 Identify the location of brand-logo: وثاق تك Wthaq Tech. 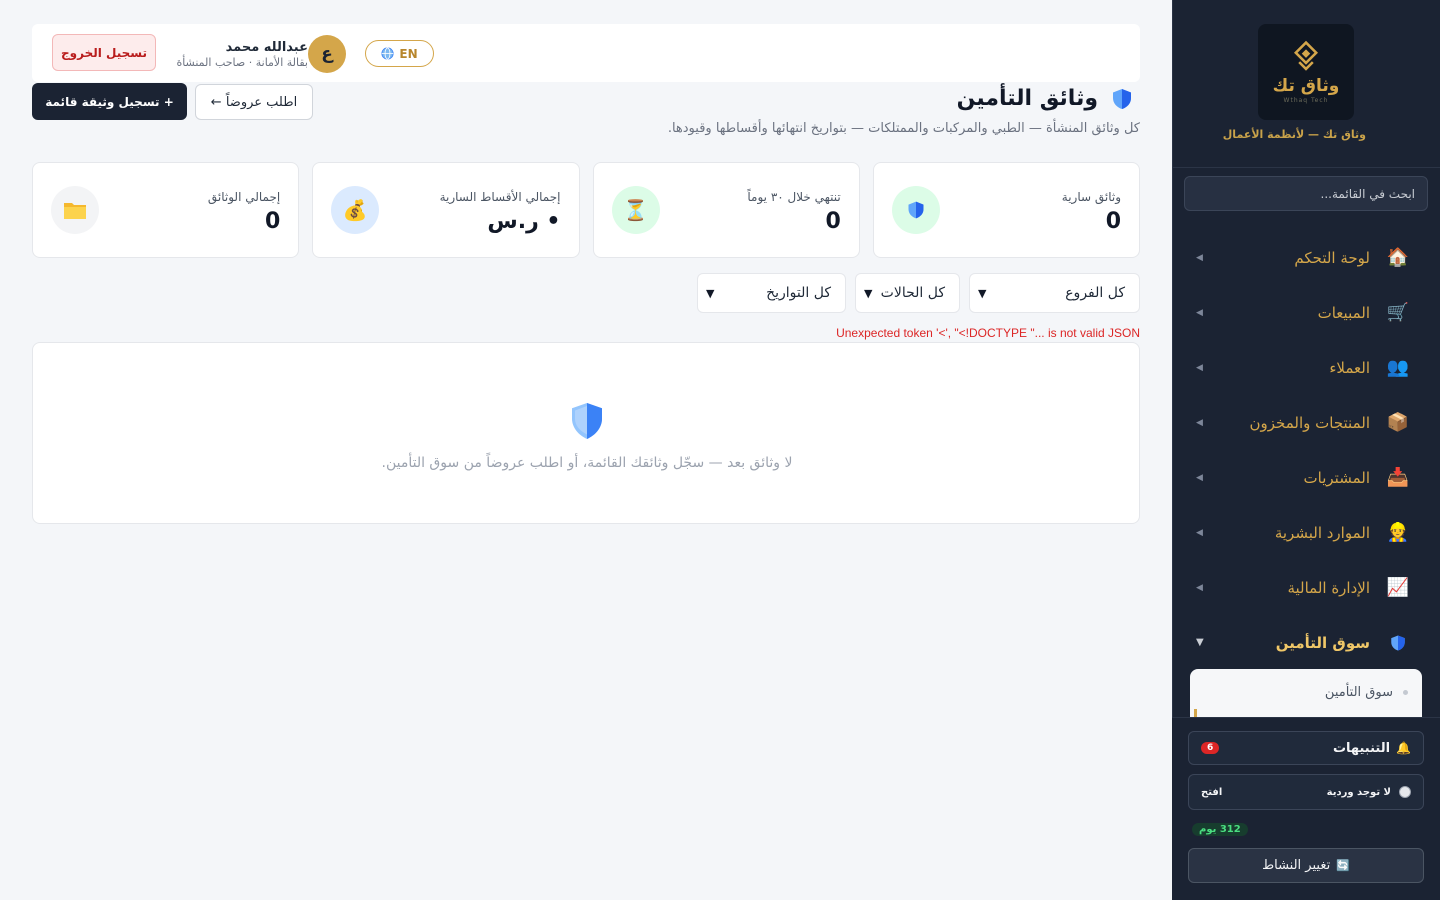
(1306, 72).